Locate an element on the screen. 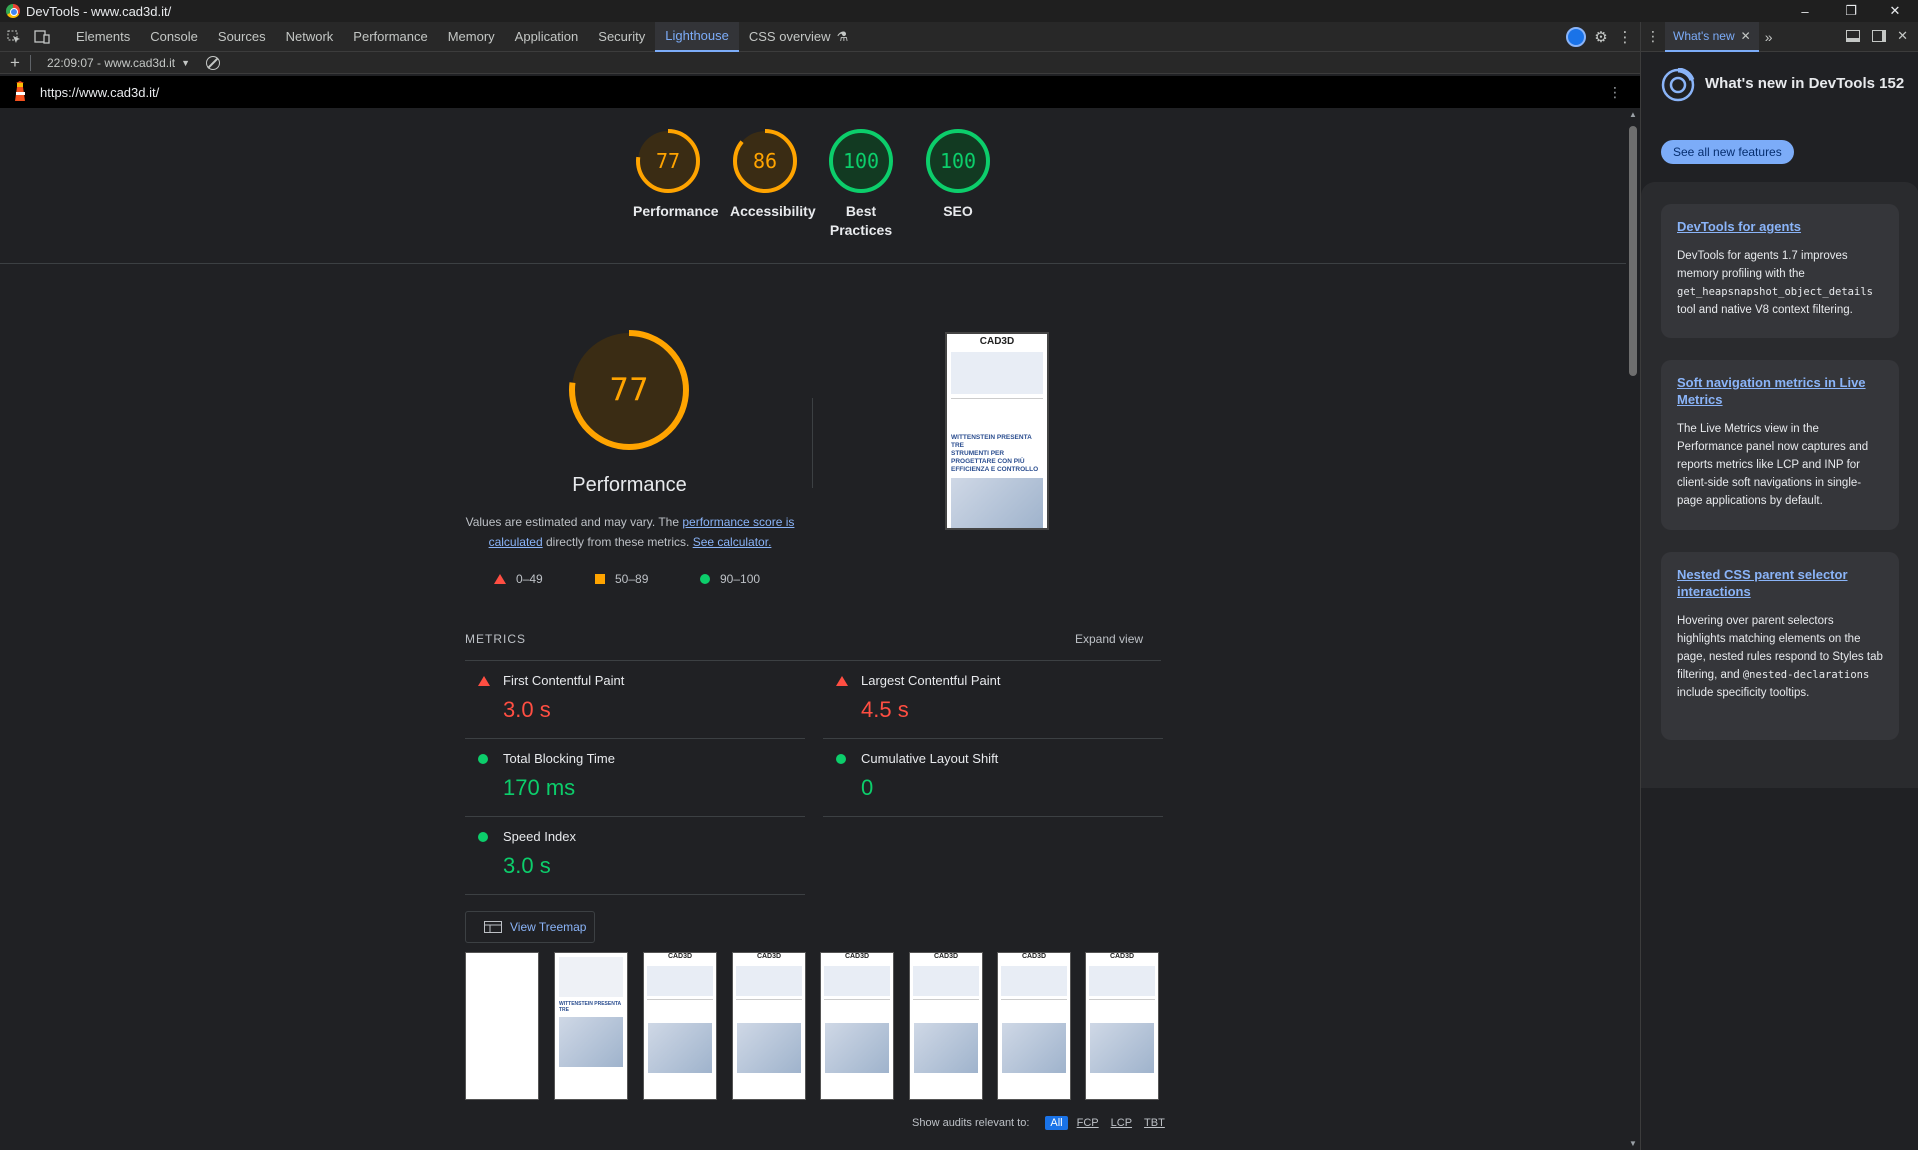 This screenshot has height=1150, width=1918. expand-view-button: Expand view is located at coordinates (1109, 639).